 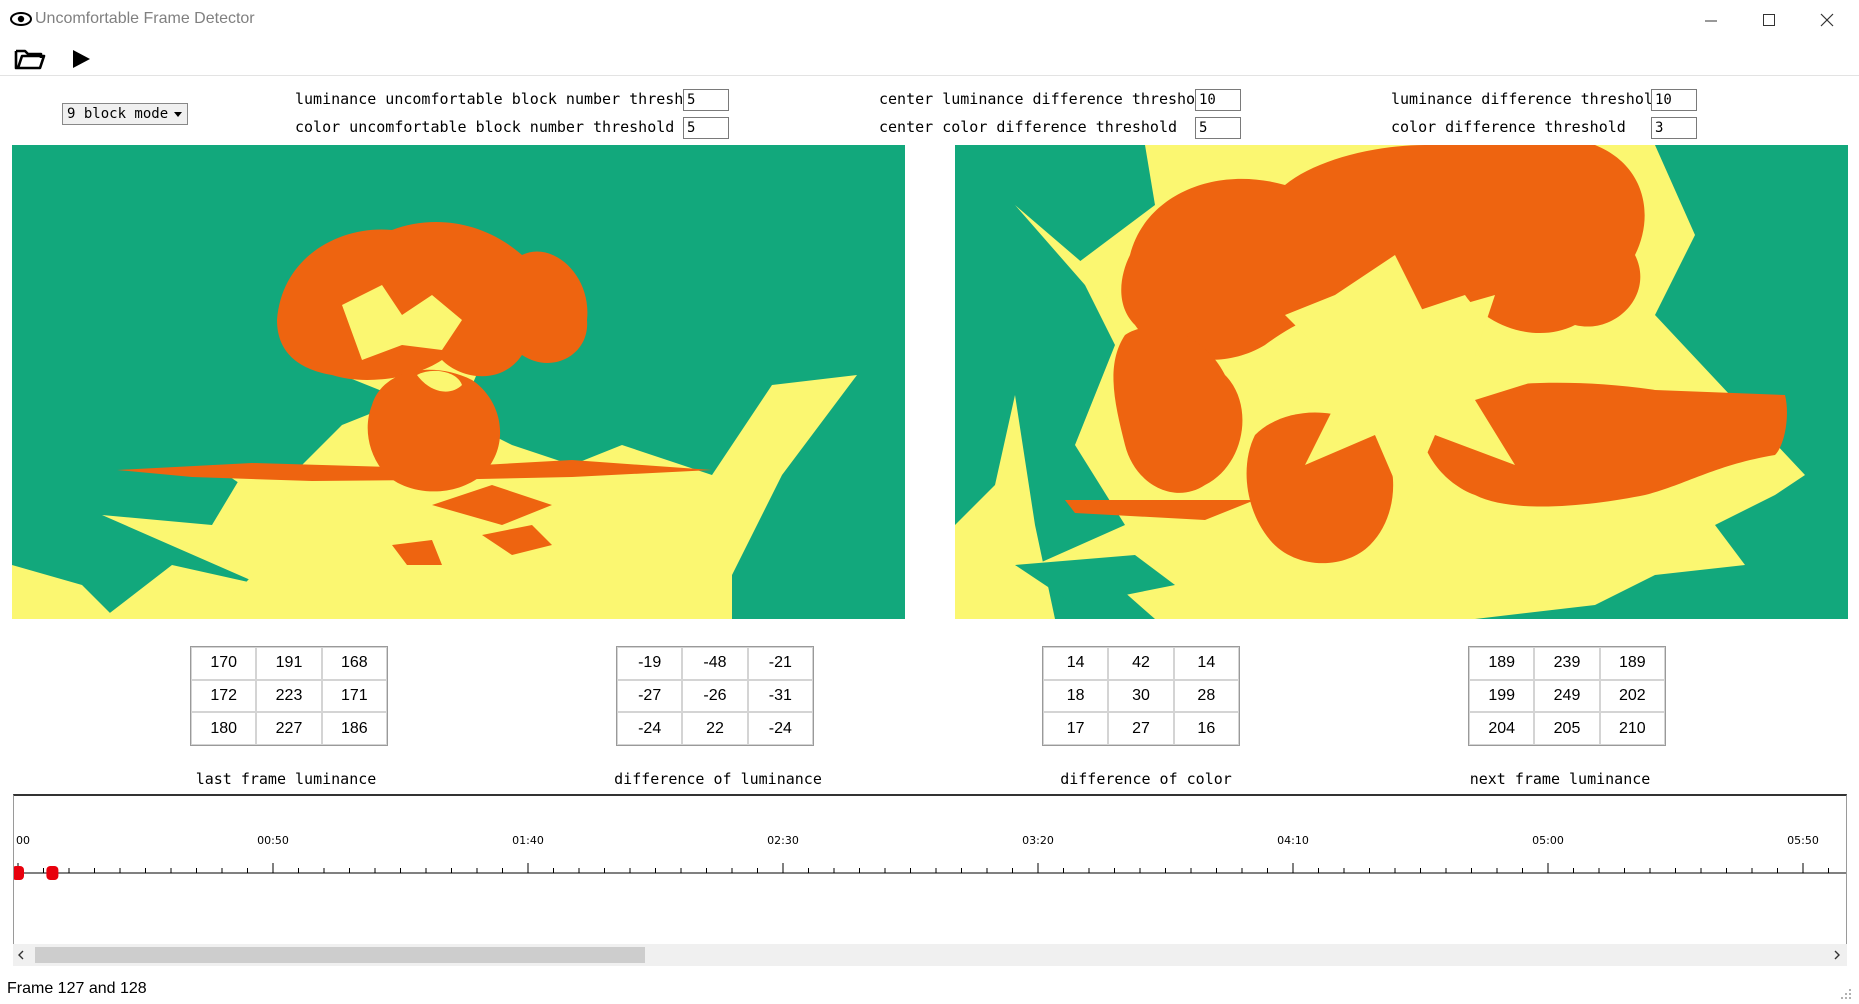 I want to click on timeline-tick-label: 00:50, so click(x=273, y=840).